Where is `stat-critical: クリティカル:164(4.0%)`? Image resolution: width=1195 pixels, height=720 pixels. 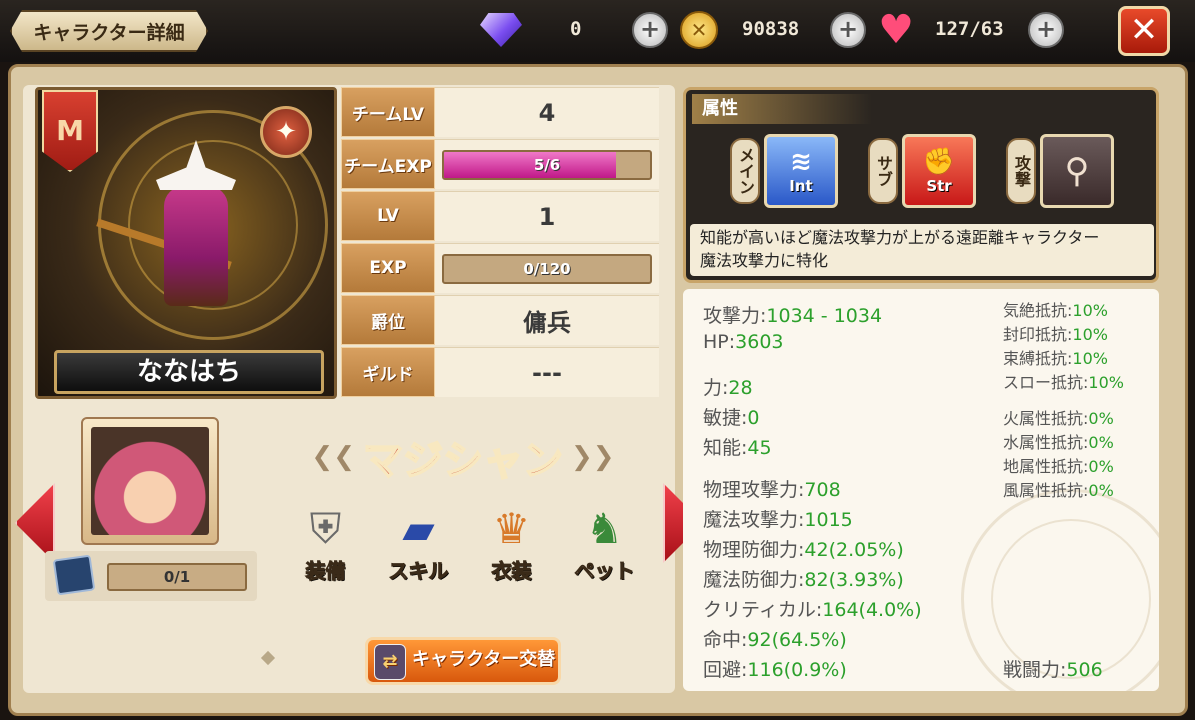
stat-critical: クリティカル:164(4.0%) is located at coordinates (812, 610).